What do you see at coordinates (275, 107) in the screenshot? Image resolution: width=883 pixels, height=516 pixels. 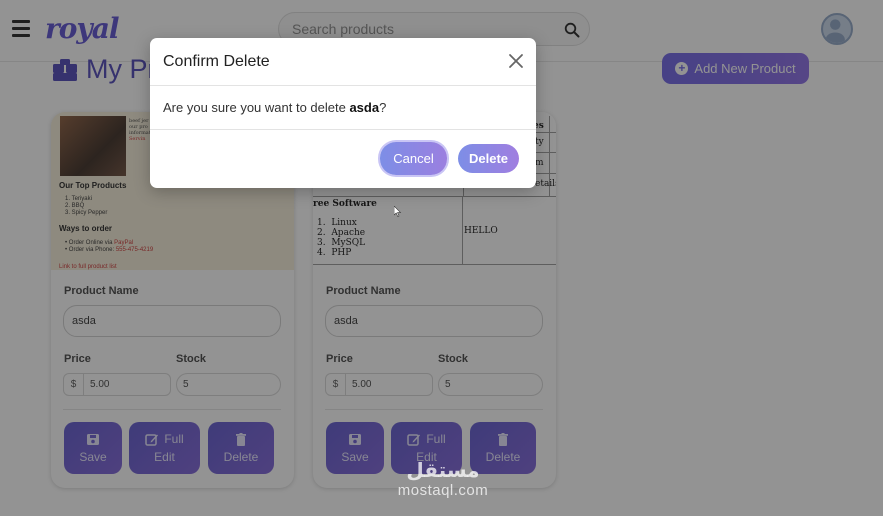 I see `dialog-message: Are you sure you want to delete asda?` at bounding box center [275, 107].